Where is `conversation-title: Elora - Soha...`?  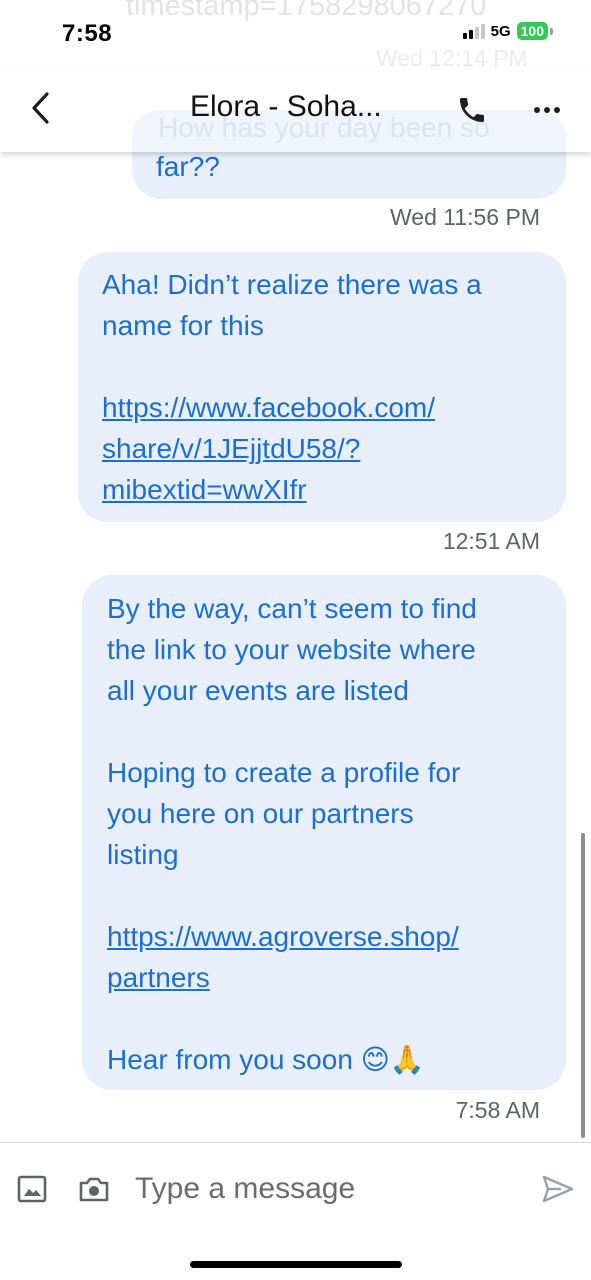 conversation-title: Elora - Soha... is located at coordinates (286, 107).